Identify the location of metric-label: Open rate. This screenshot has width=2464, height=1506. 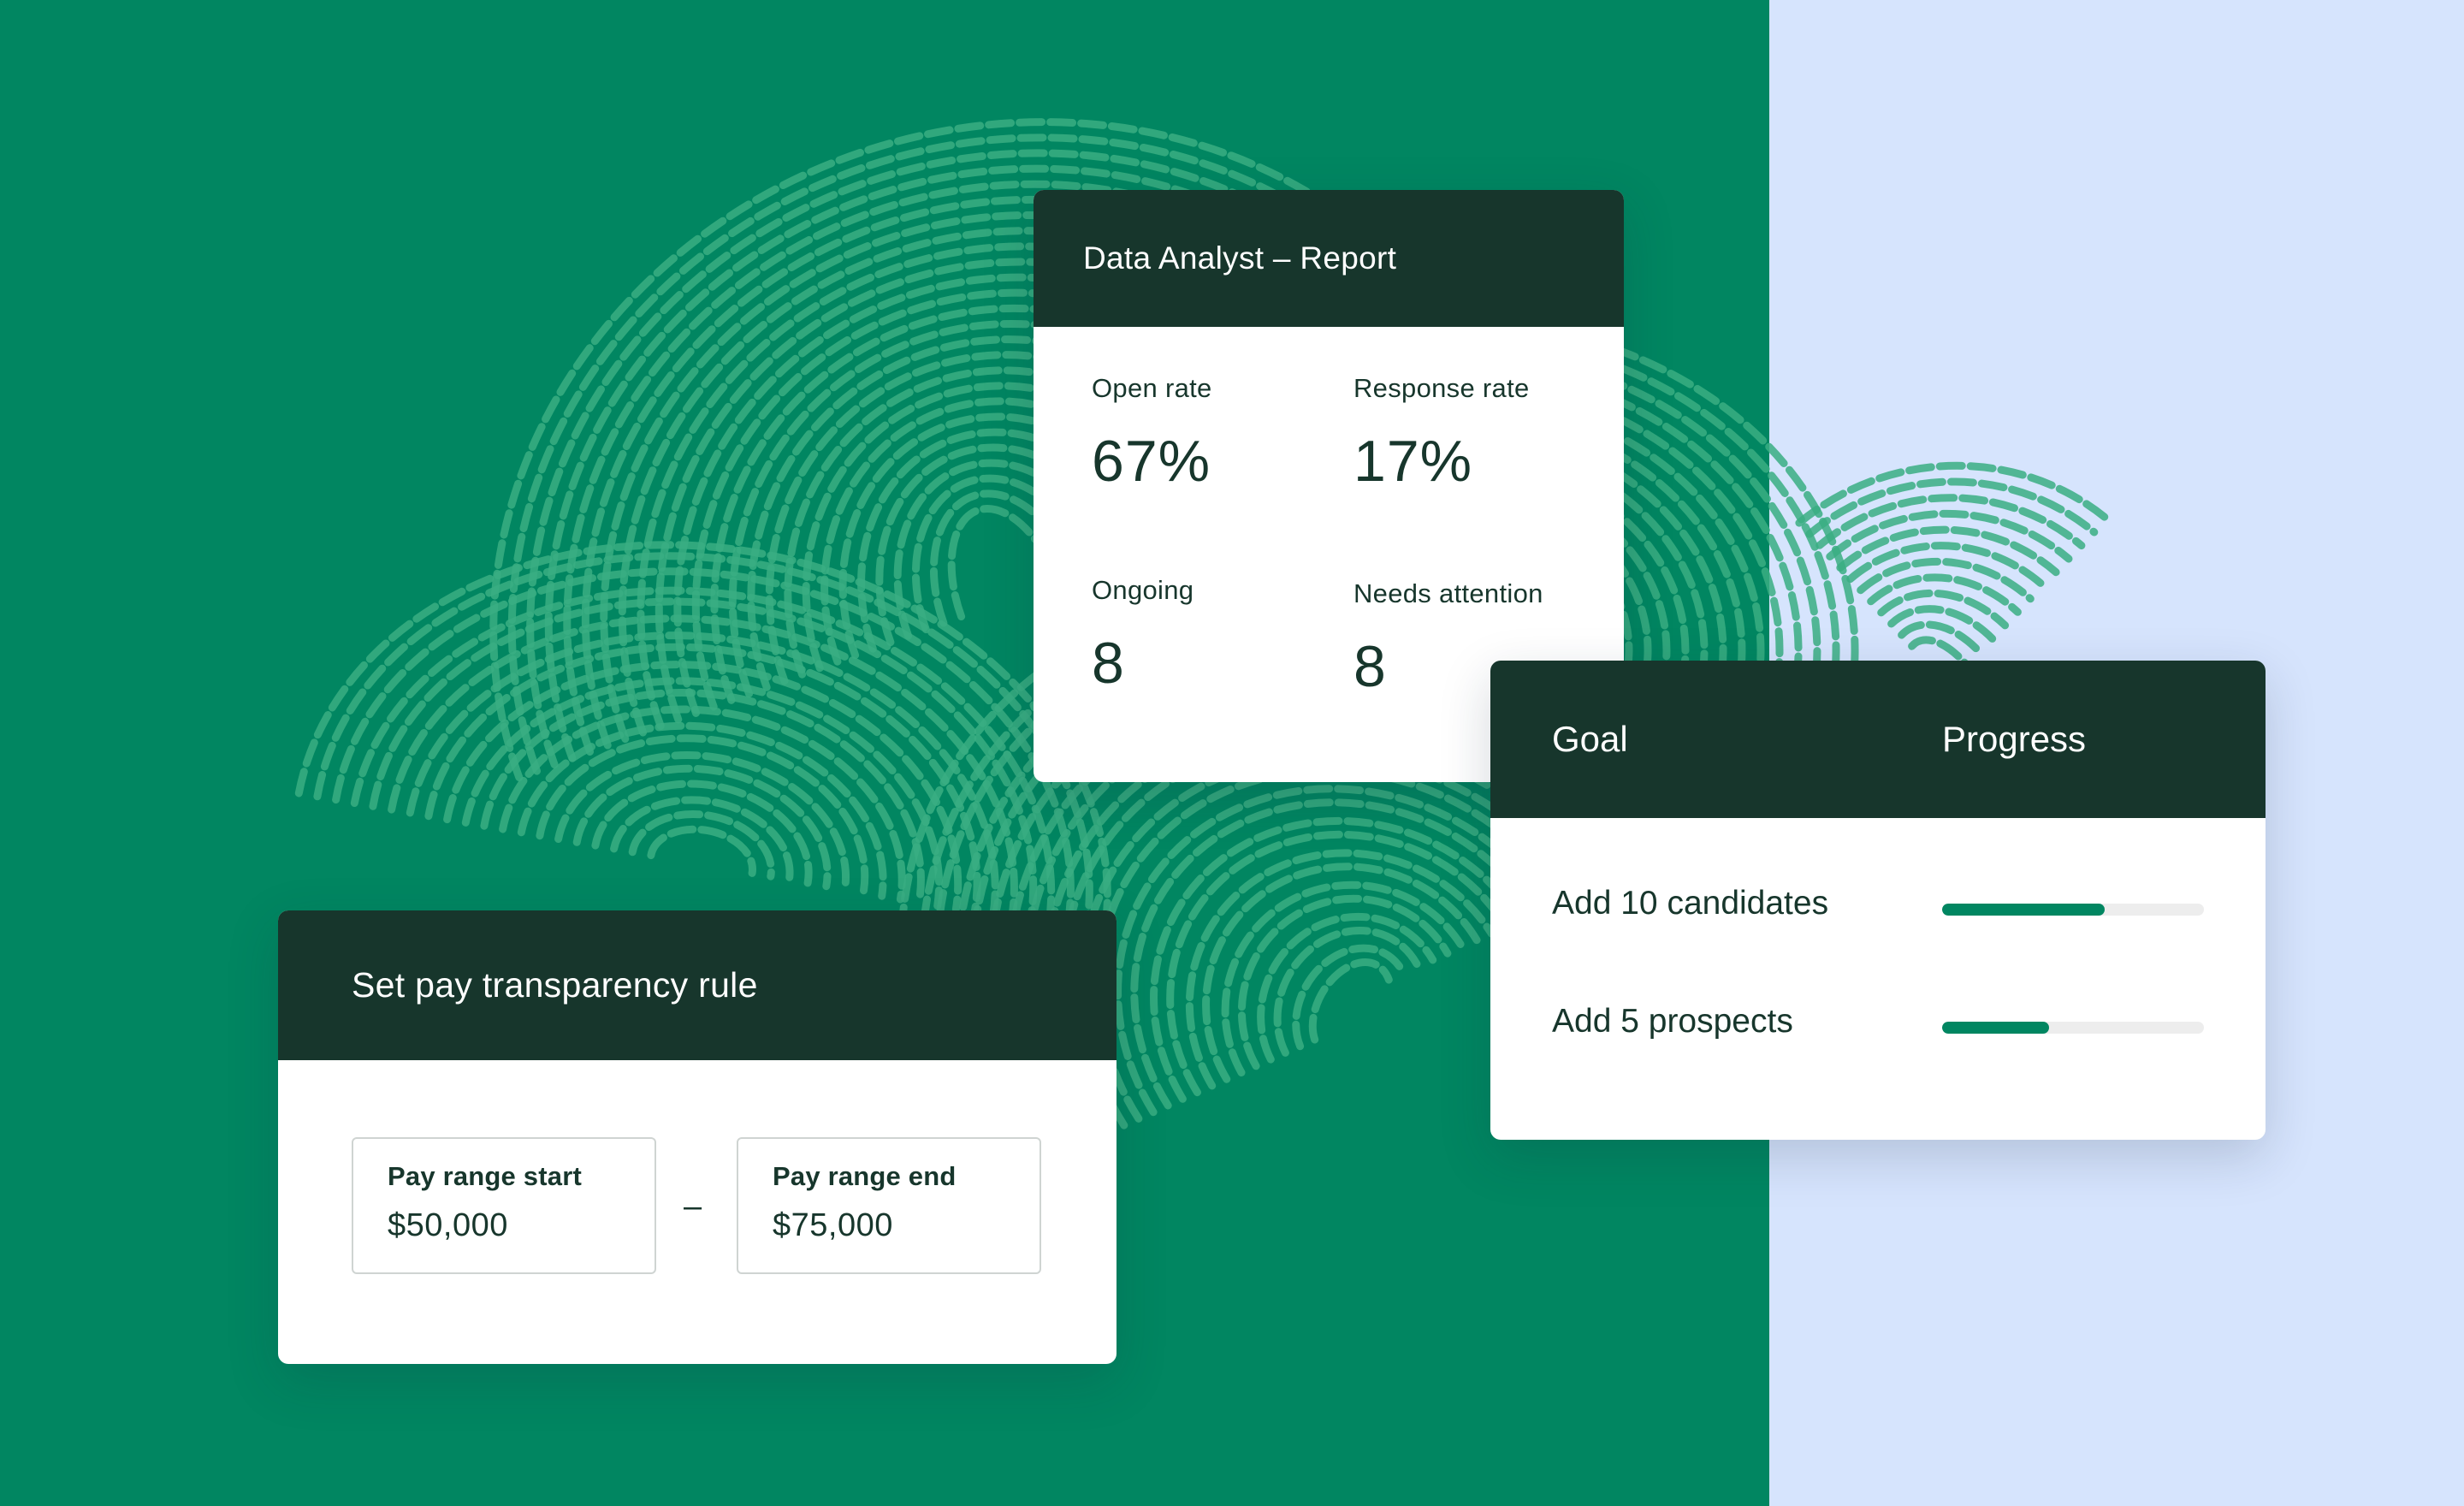
(1152, 388).